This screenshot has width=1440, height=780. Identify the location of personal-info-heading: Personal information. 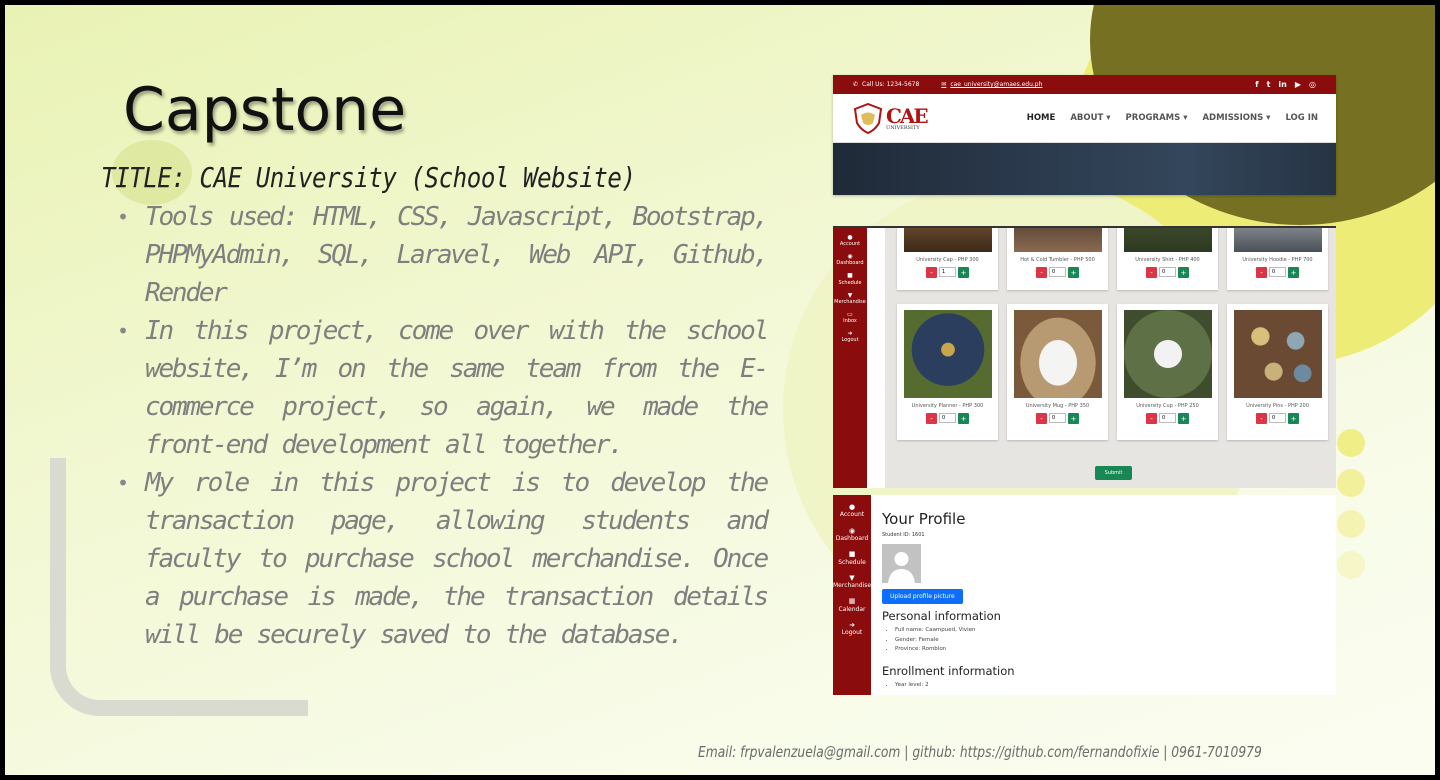
(941, 616).